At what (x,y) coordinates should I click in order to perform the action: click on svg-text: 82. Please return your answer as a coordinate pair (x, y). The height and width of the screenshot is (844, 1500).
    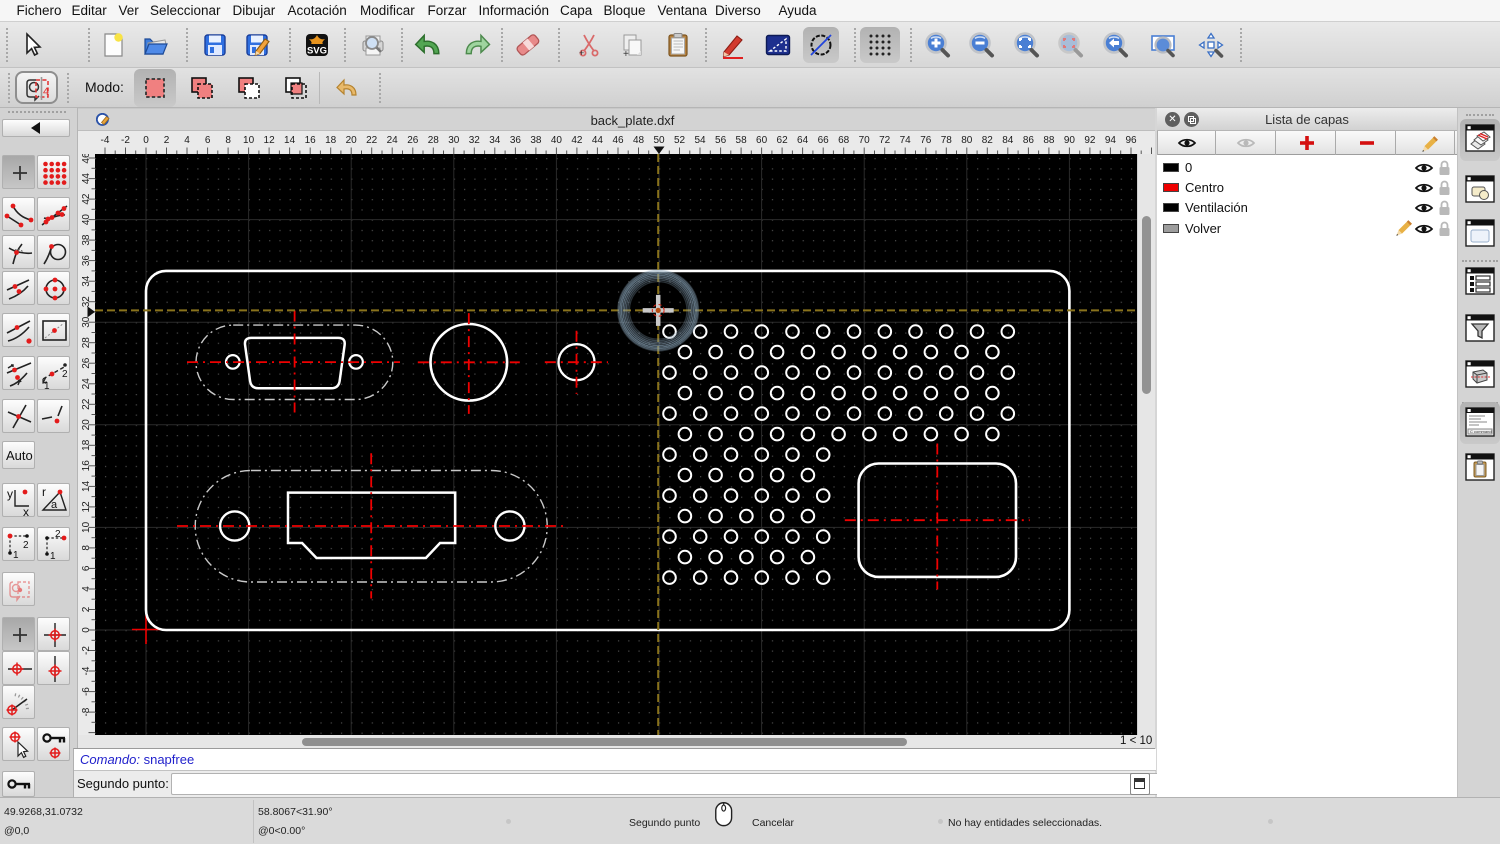
    Looking at the image, I should click on (988, 140).